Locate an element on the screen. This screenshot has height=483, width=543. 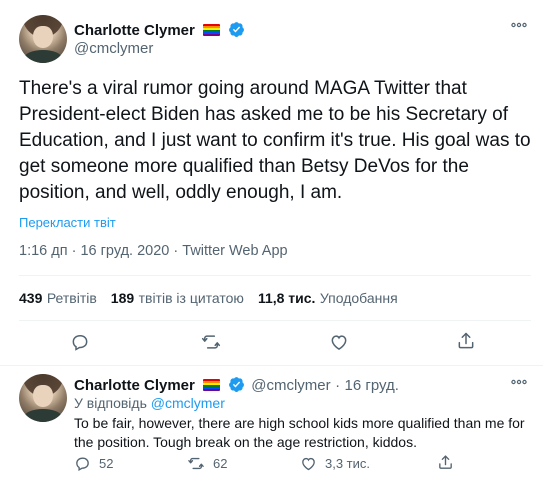
retweets-stat: 439 Ретвітів is located at coordinates (58, 299).